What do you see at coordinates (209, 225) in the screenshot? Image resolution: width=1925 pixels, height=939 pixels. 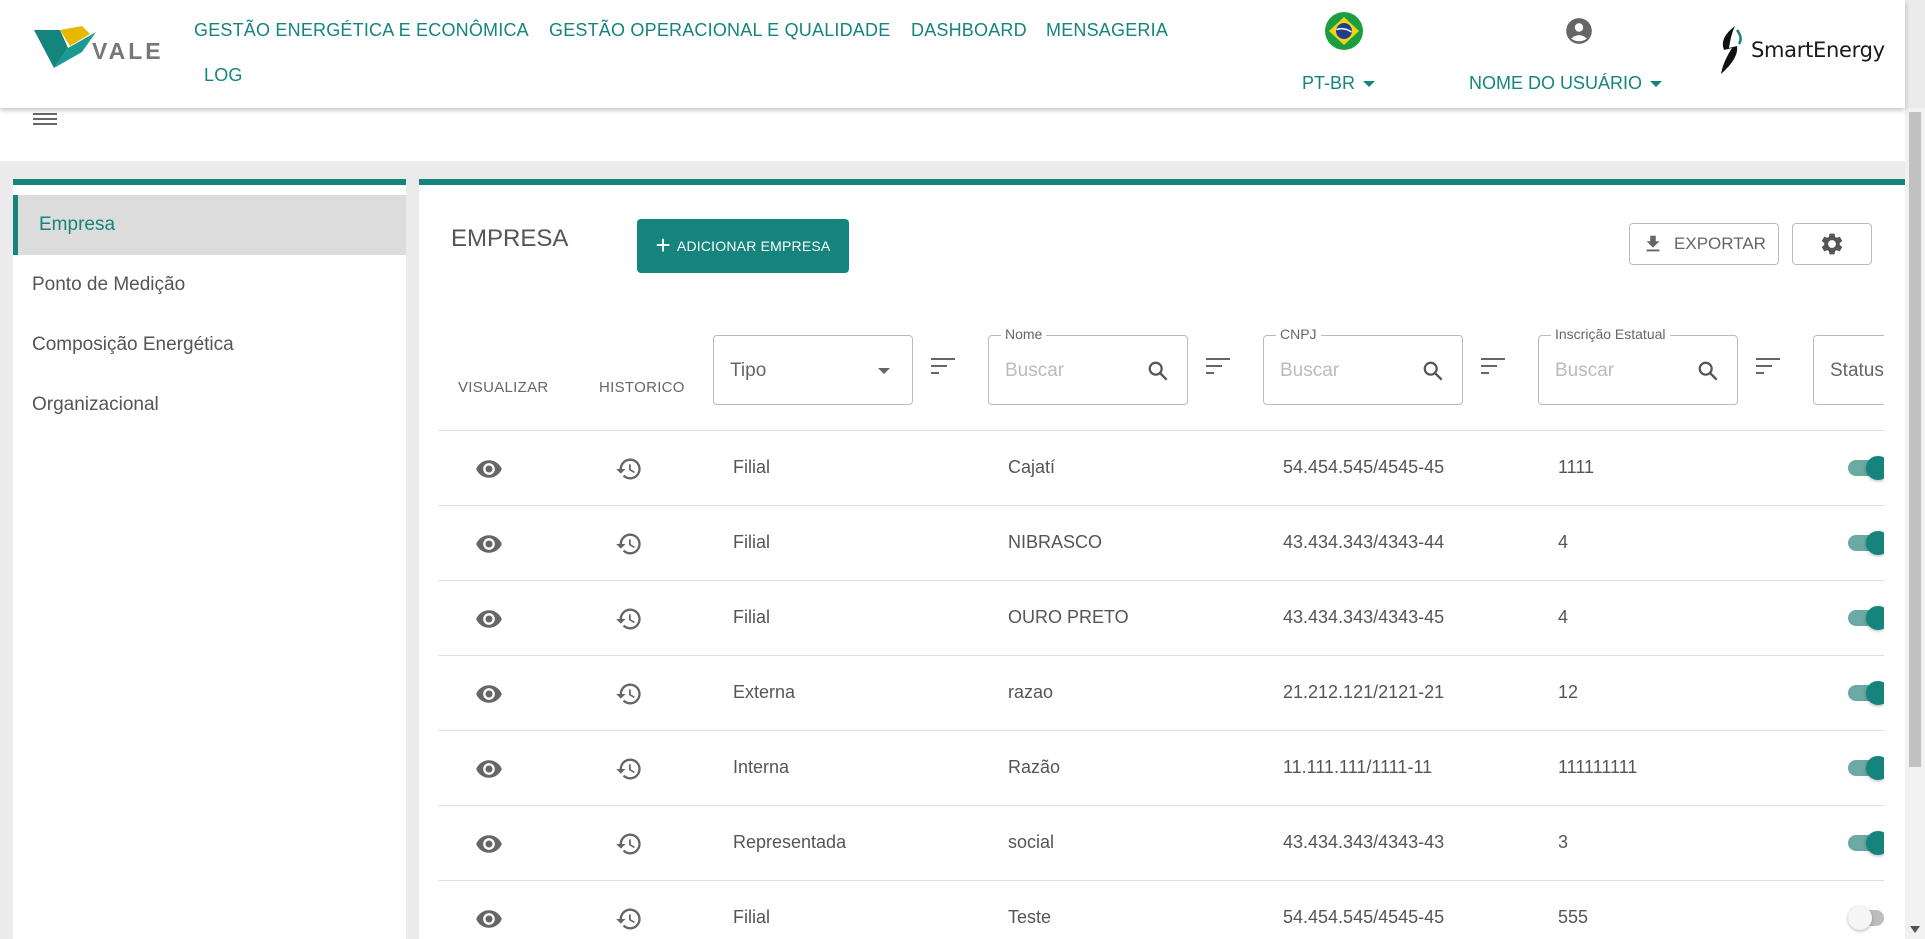 I see `sidebar-item-empresa: Empresa` at bounding box center [209, 225].